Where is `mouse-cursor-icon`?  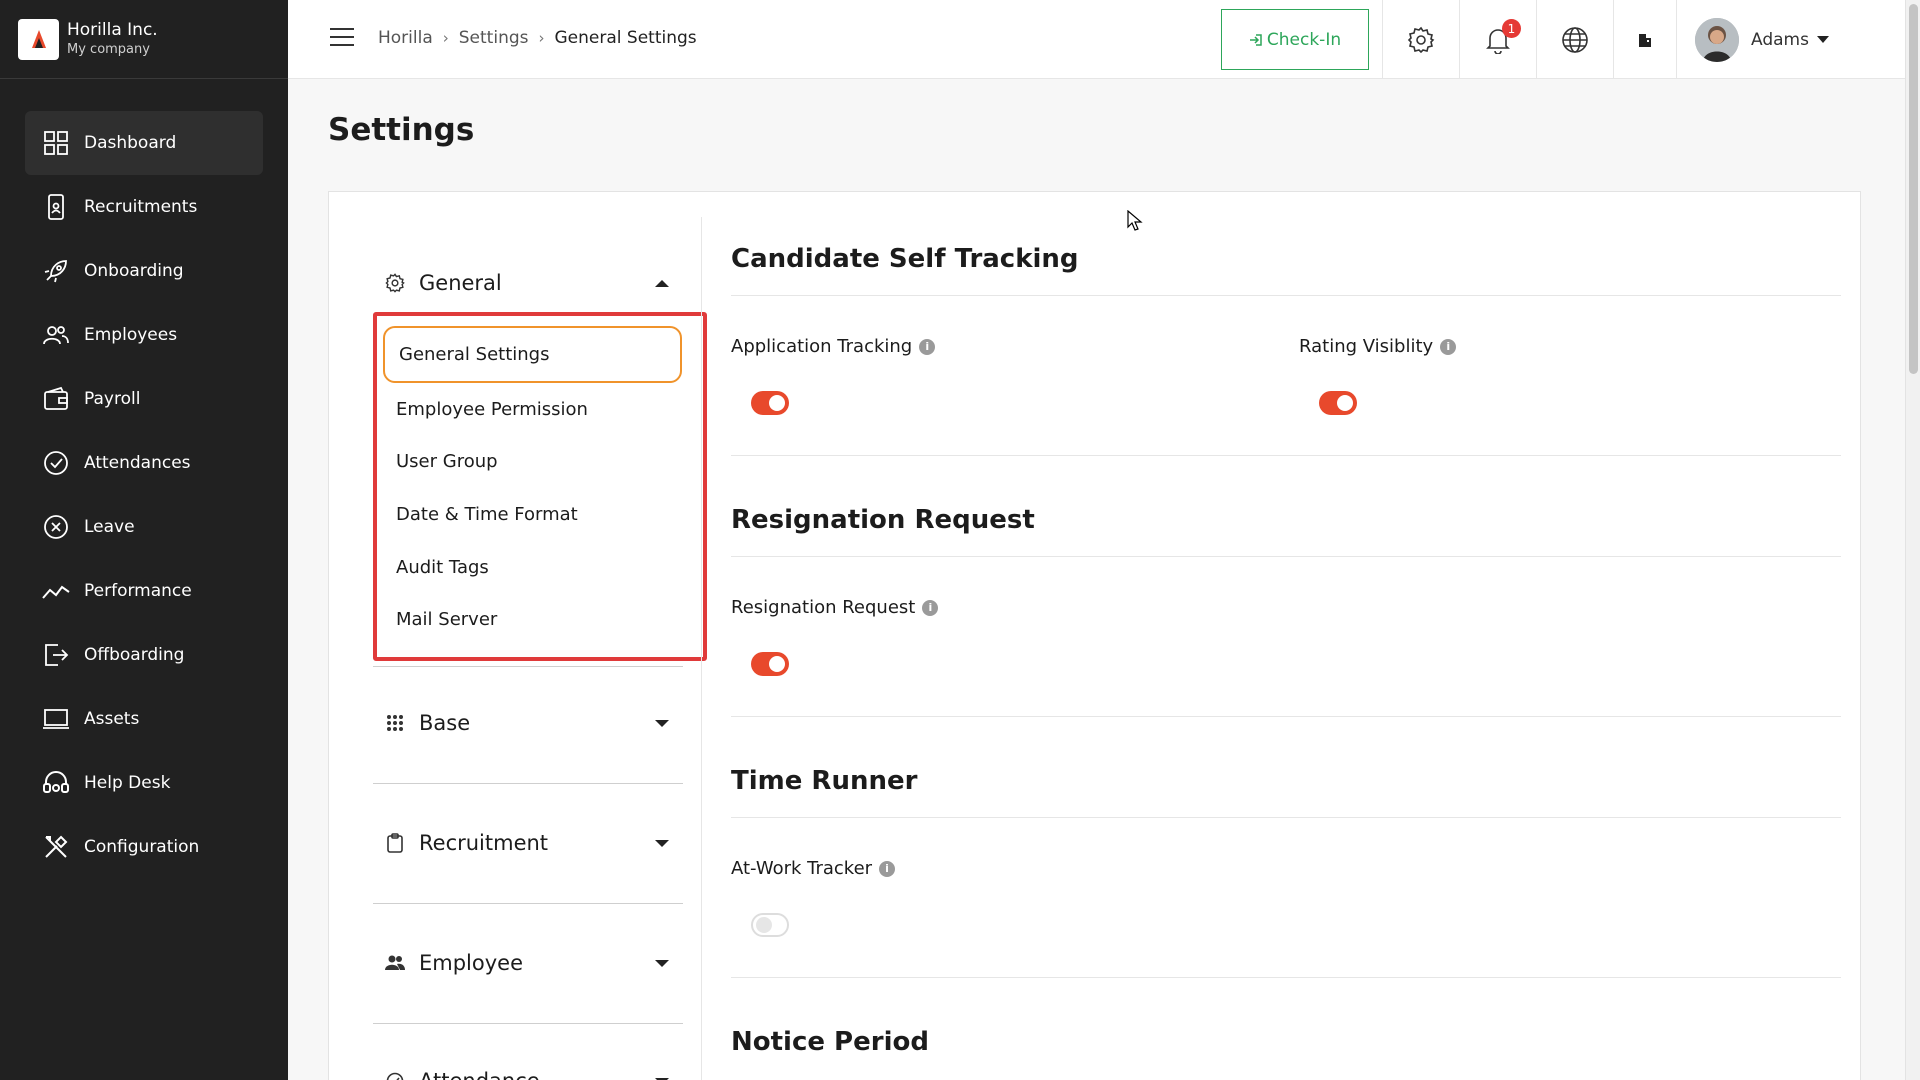 mouse-cursor-icon is located at coordinates (1135, 220).